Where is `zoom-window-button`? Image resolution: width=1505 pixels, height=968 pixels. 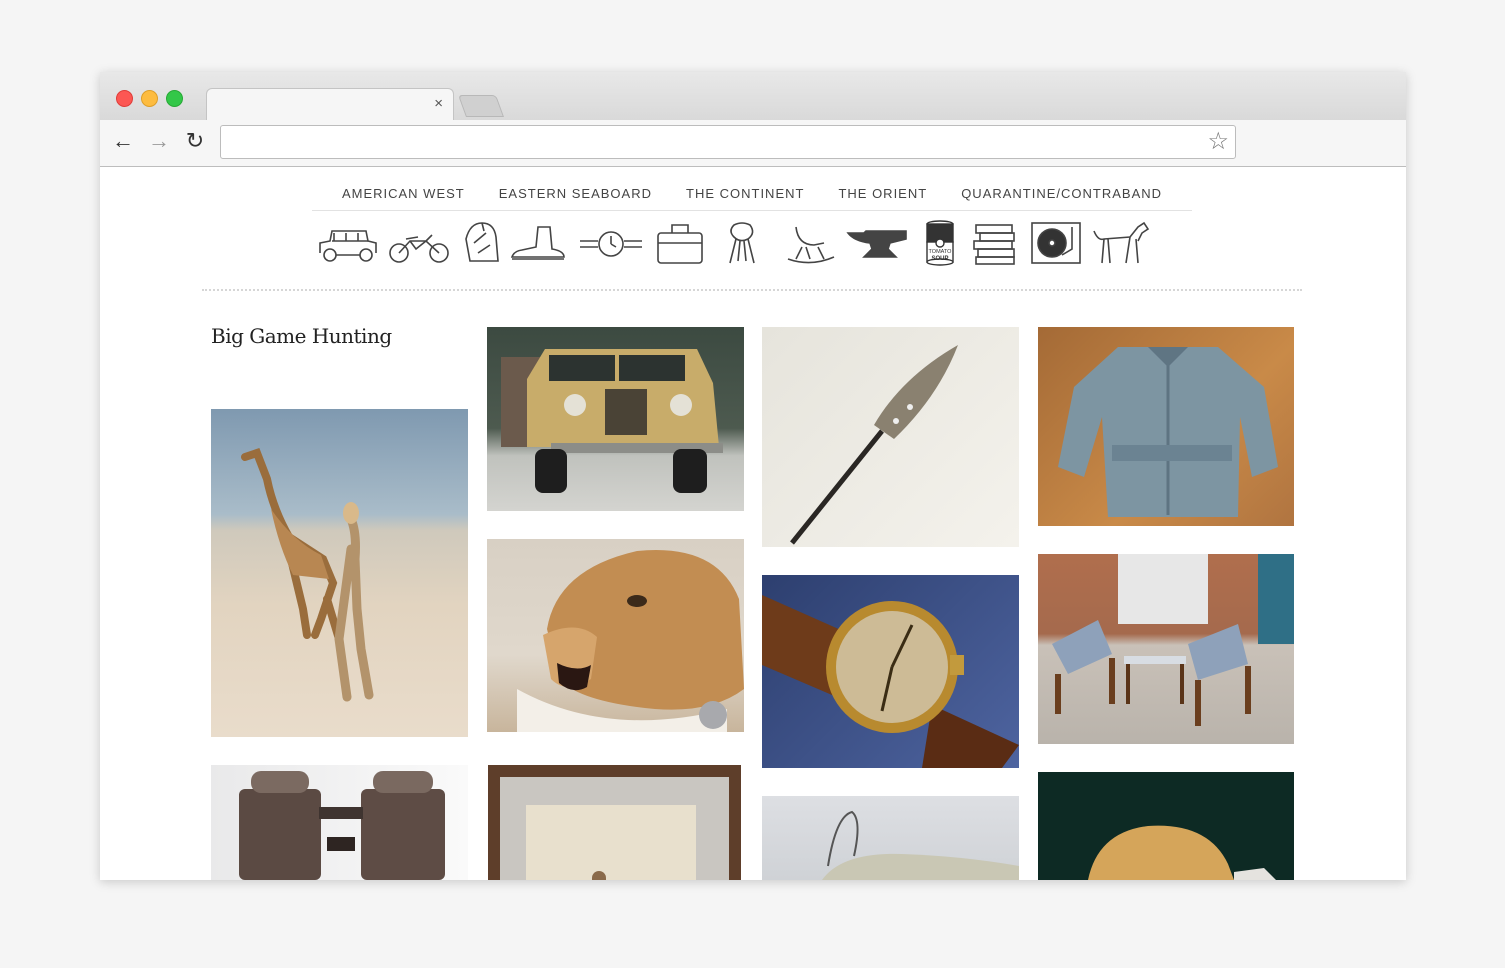 zoom-window-button is located at coordinates (174, 98).